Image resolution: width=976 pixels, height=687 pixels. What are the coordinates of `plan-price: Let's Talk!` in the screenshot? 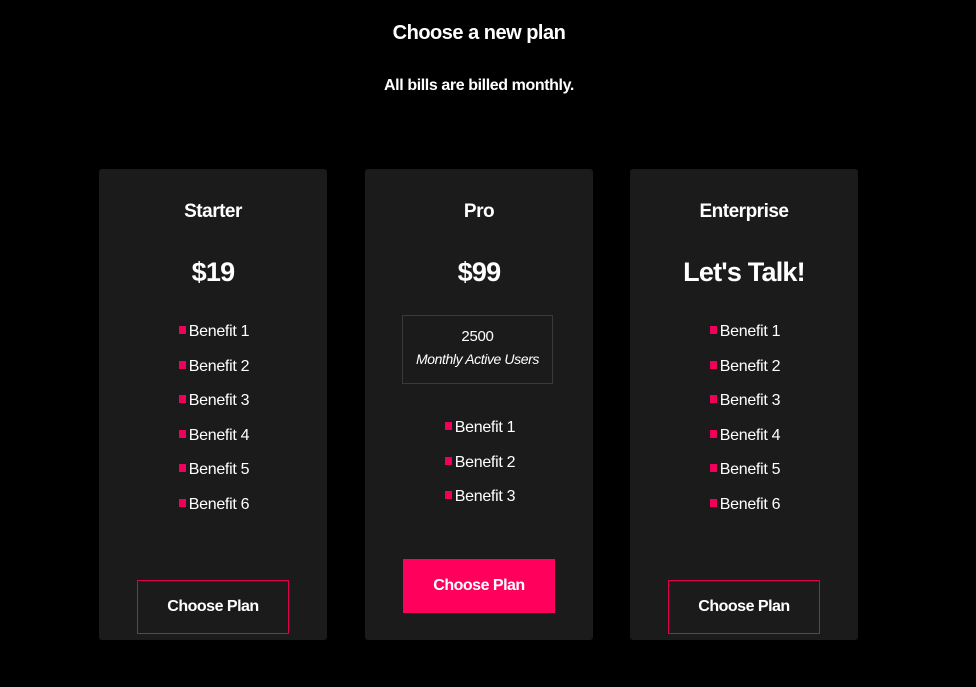 It's located at (744, 272).